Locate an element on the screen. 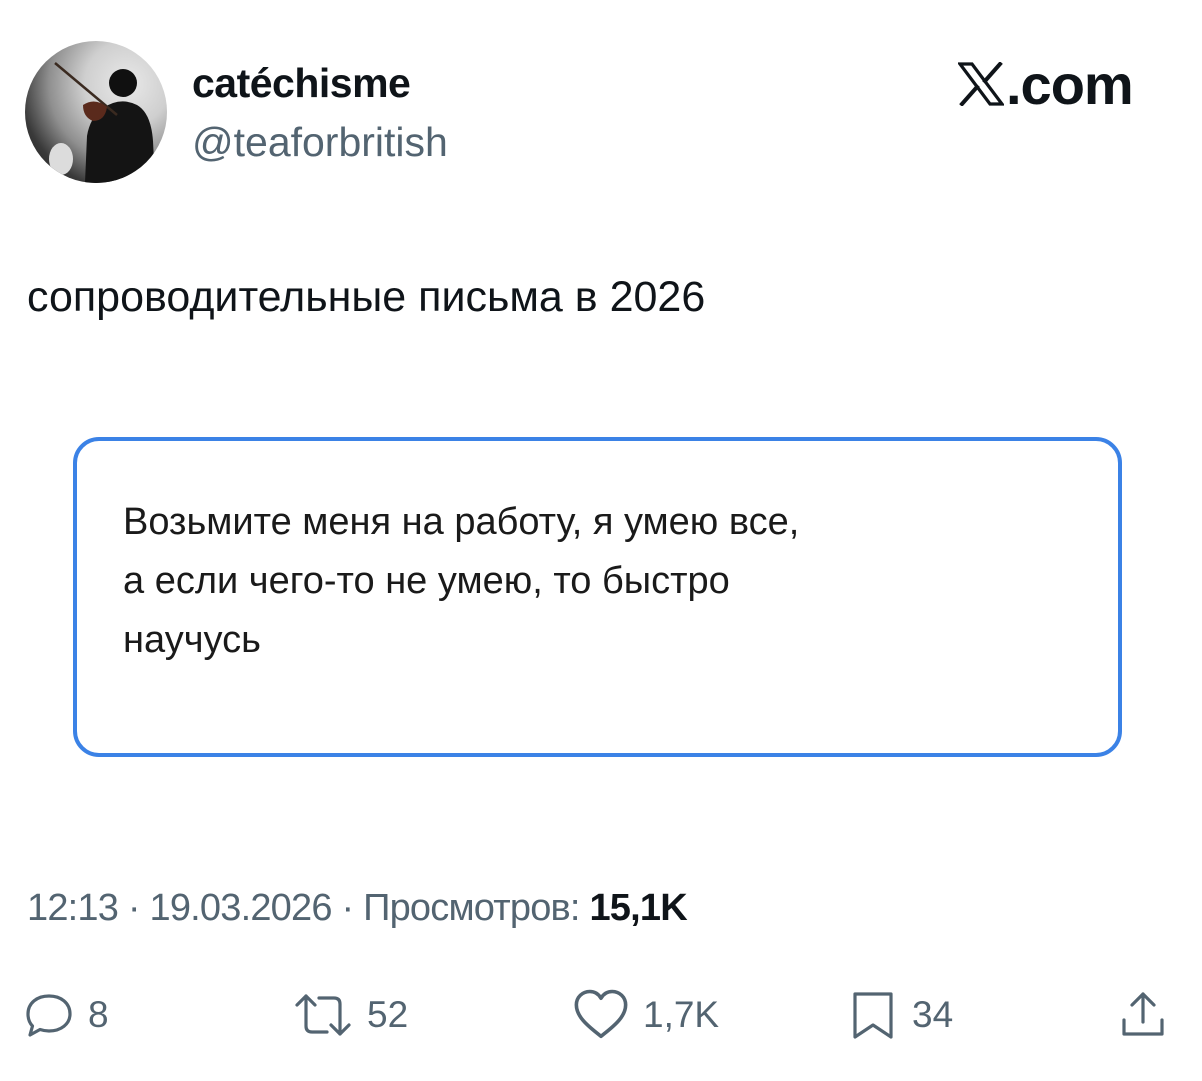 The image size is (1202, 1081). tweet-text: сопроводительные письма в 2026 is located at coordinates (366, 297).